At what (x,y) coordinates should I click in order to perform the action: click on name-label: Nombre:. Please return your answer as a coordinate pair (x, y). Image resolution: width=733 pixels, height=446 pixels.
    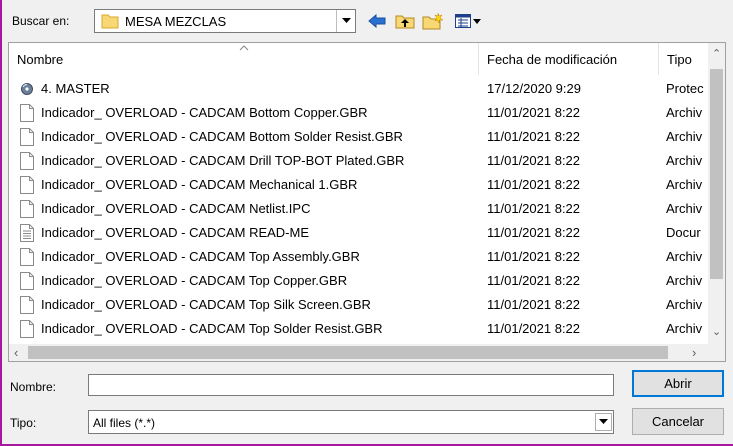
    Looking at the image, I should click on (33, 387).